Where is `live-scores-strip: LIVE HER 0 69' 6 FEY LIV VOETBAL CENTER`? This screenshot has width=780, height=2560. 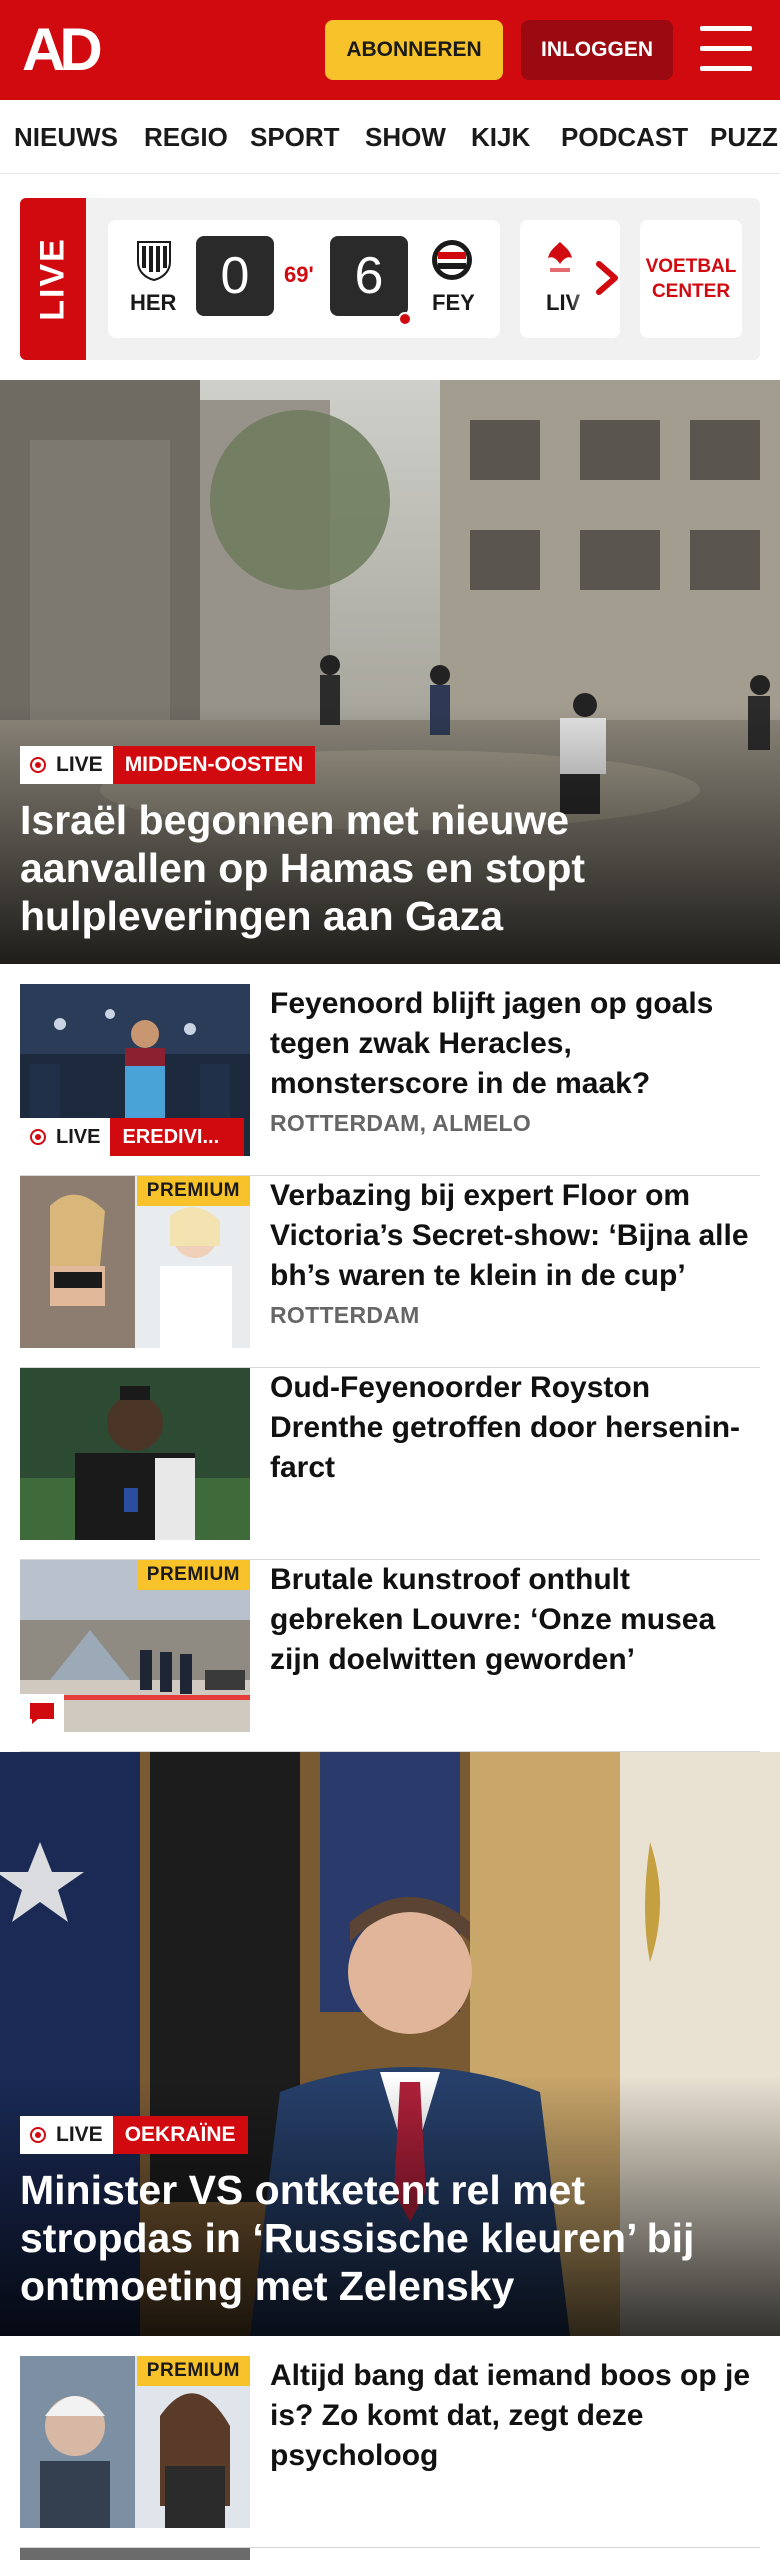 live-scores-strip: LIVE HER 0 69' 6 FEY LIV VOETBAL CENTER is located at coordinates (390, 279).